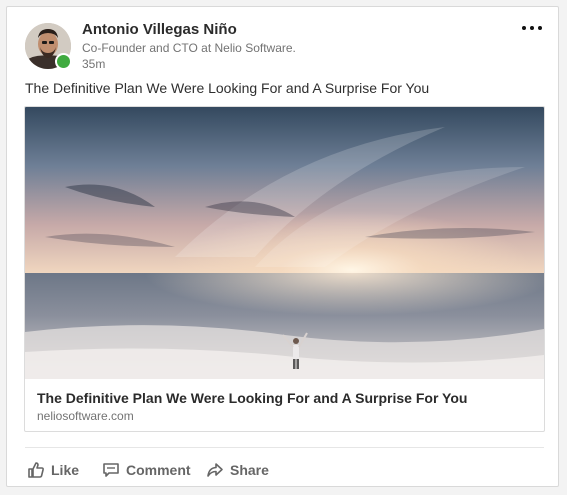 The height and width of the screenshot is (495, 567). I want to click on more-options-button, so click(532, 28).